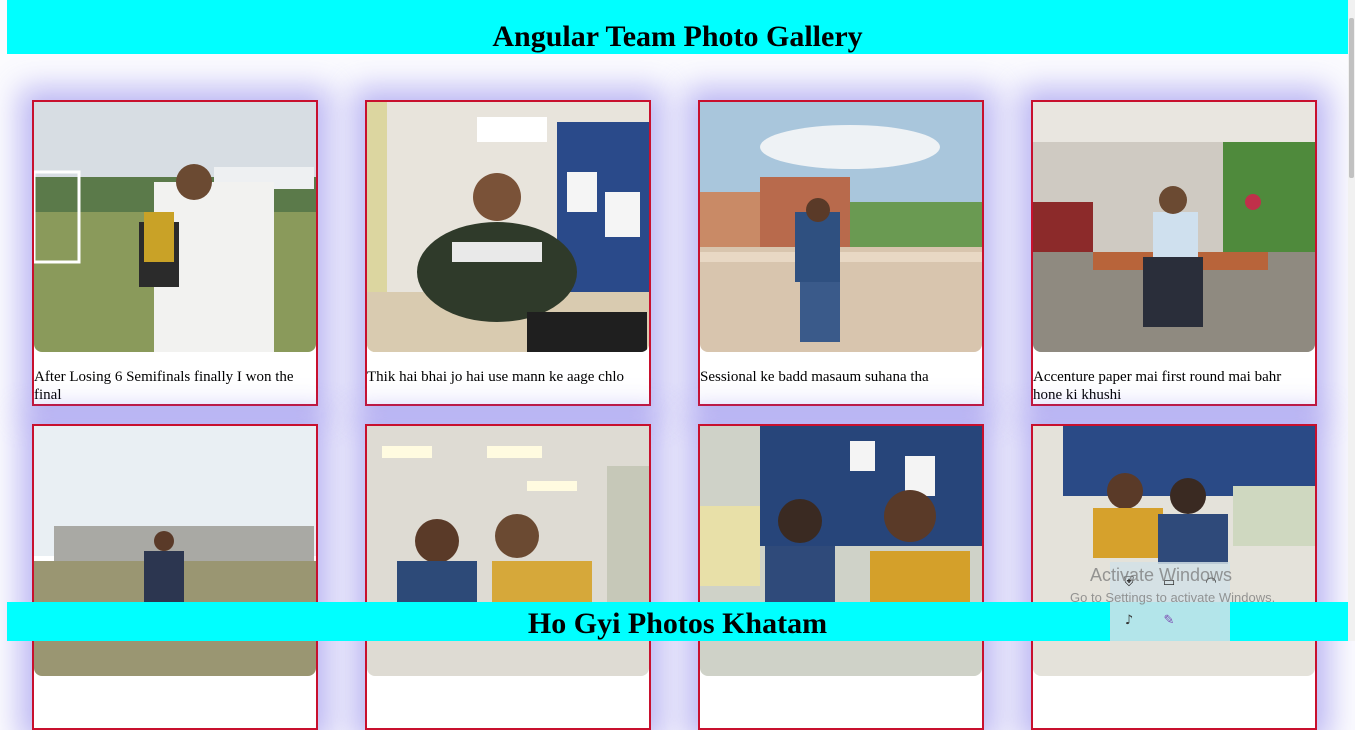  I want to click on balcony-sky-photo, so click(841, 227).